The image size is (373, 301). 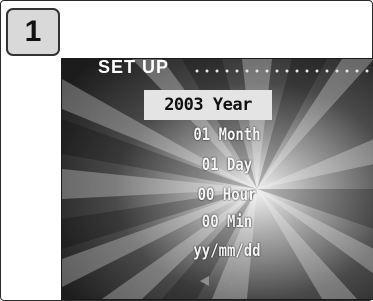 I want to click on step-number-badge: 1, so click(x=33, y=32).